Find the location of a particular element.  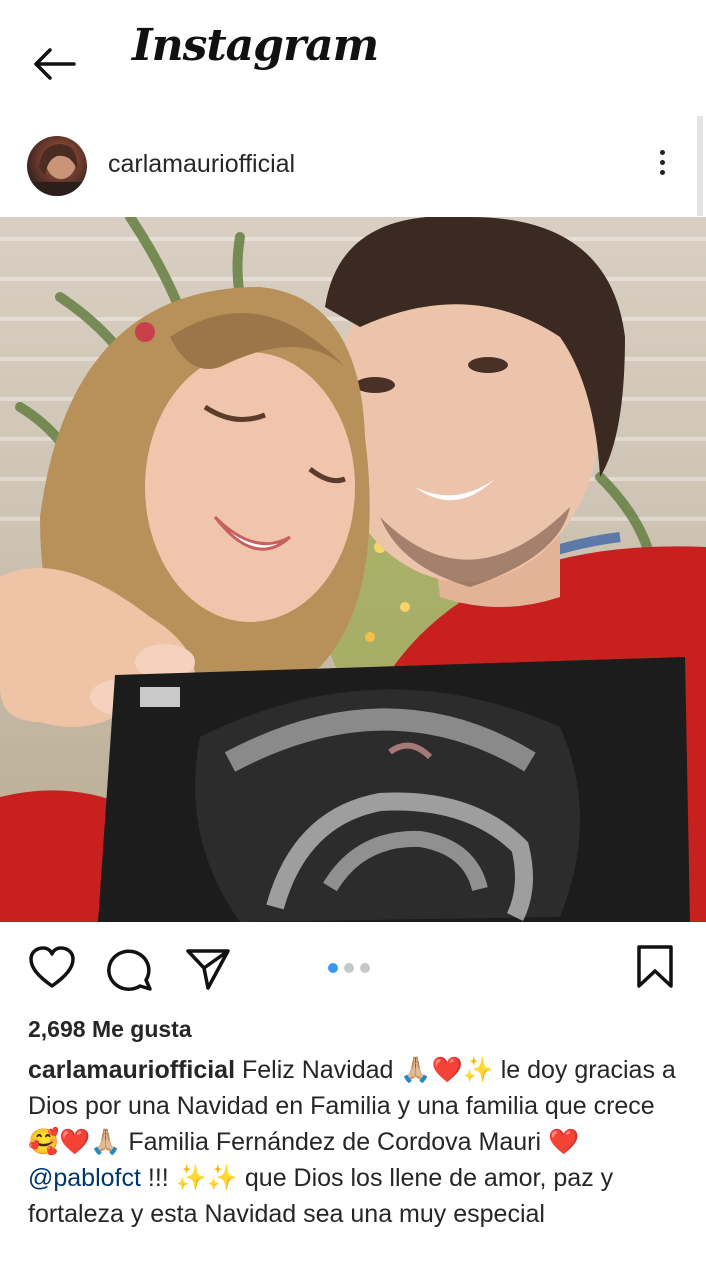

bookmark-icon is located at coordinates (655, 966).